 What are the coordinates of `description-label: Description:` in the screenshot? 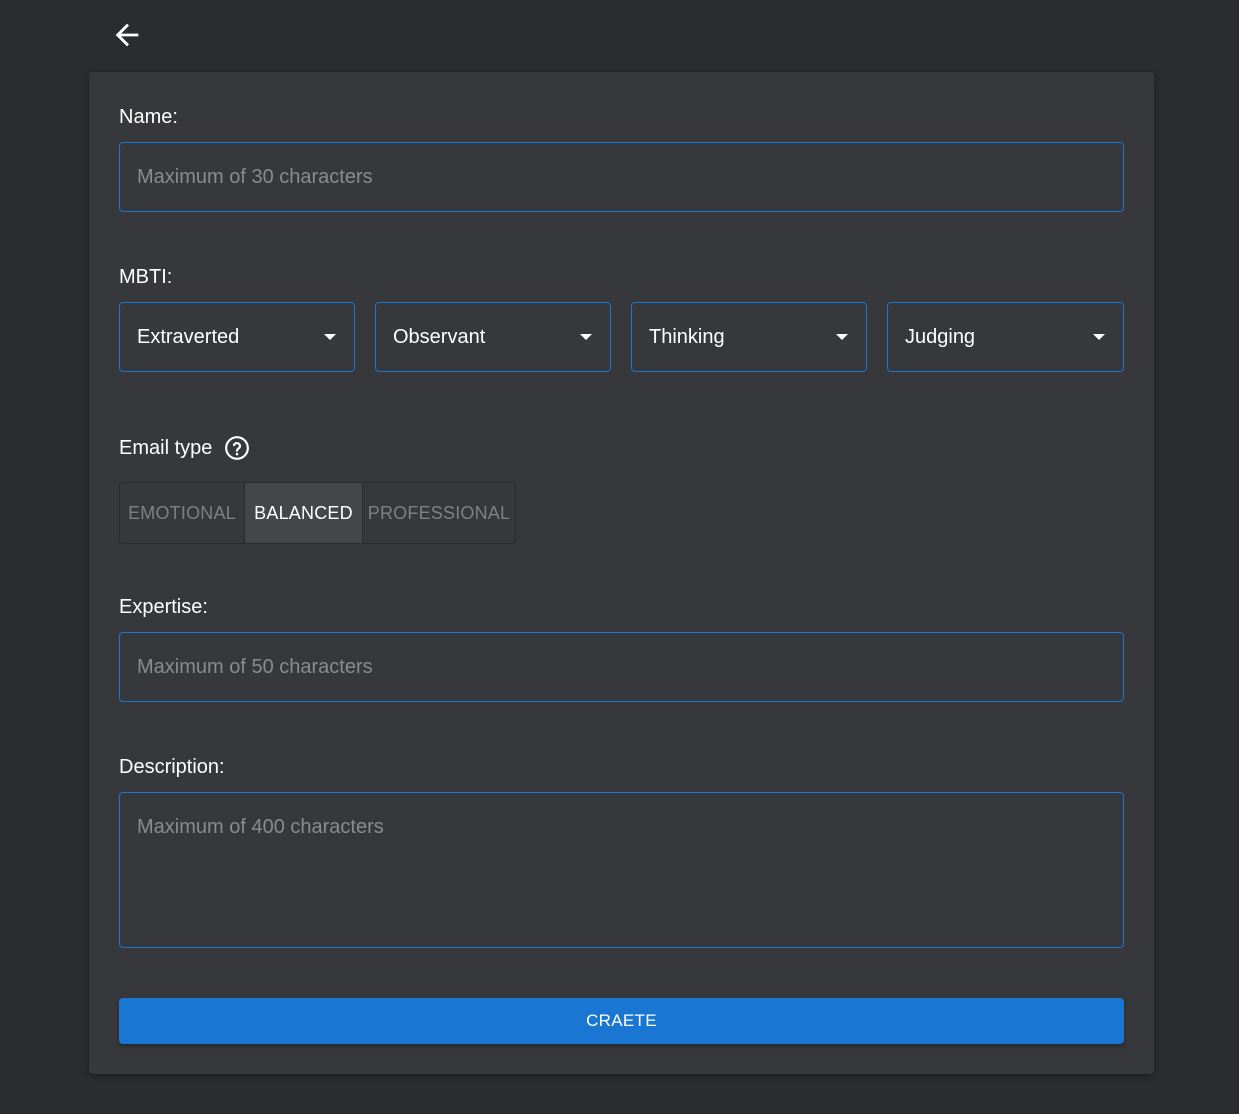 It's located at (172, 767).